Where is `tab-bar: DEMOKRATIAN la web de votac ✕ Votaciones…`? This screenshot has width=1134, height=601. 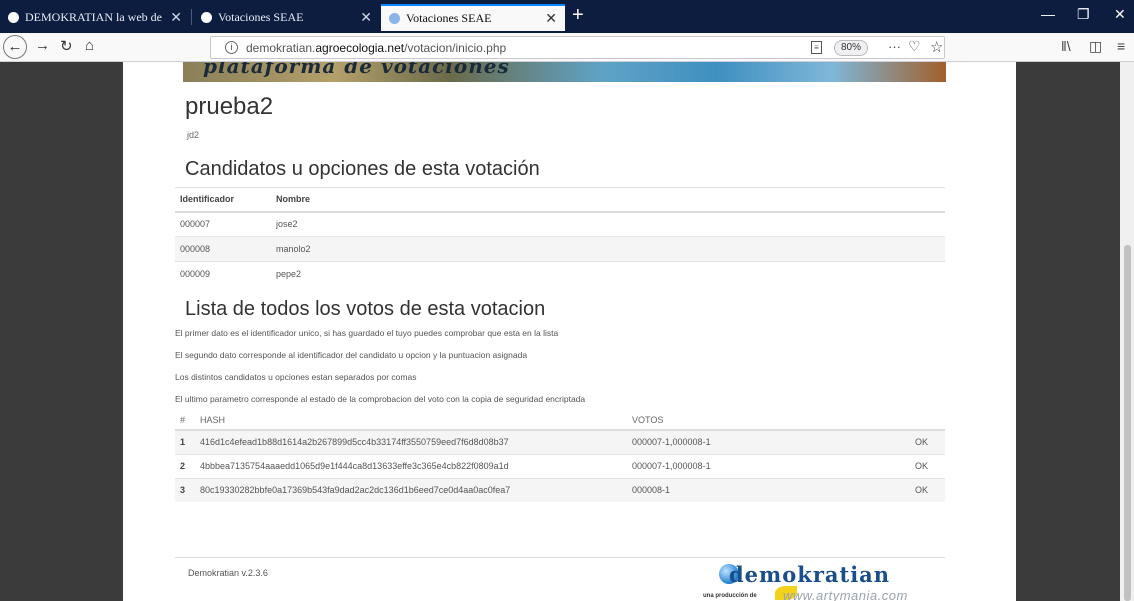 tab-bar: DEMOKRATIAN la web de votac ✕ Votaciones… is located at coordinates (567, 16).